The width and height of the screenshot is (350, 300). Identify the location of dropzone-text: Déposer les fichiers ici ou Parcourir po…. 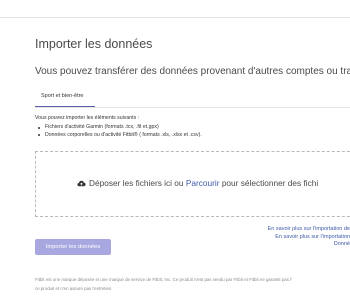
(197, 183).